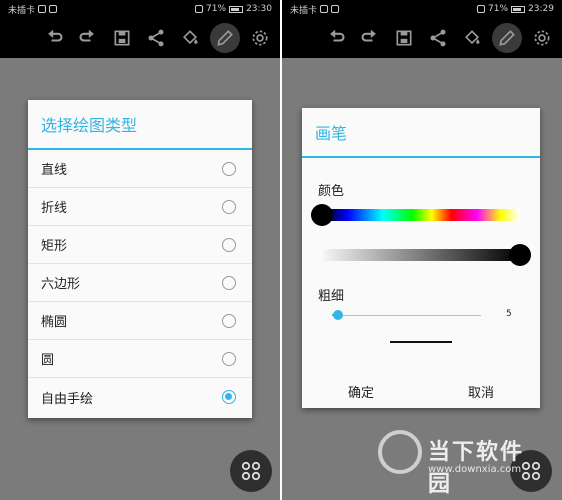  I want to click on option-circle: 圆, so click(140, 359).